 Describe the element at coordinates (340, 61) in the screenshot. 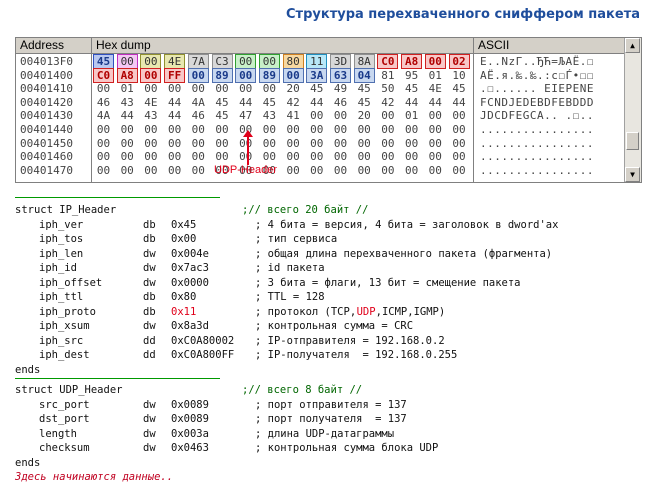

I see `hex-byte: 3D` at that location.